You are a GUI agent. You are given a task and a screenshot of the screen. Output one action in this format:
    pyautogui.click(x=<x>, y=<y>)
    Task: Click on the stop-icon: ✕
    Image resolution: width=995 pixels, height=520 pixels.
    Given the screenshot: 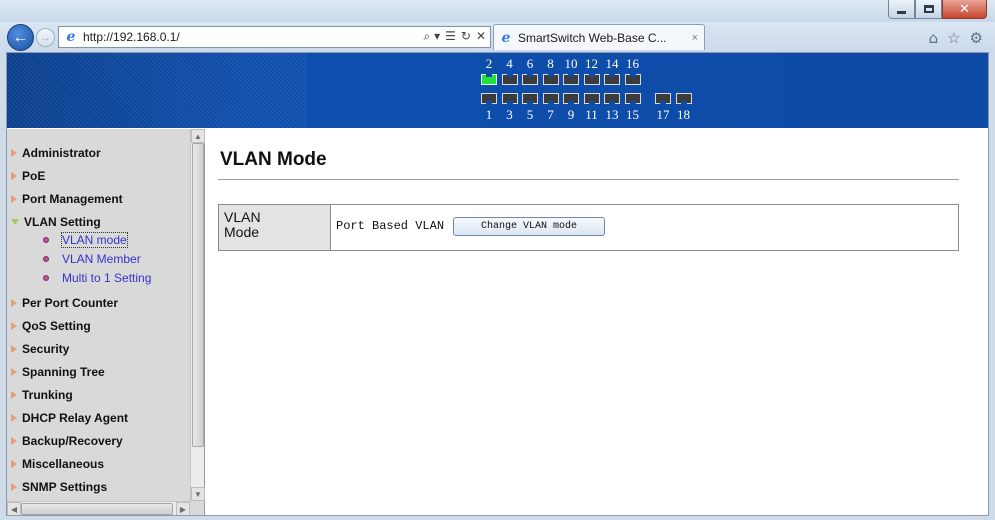 What is the action you would take?
    pyautogui.click(x=481, y=36)
    